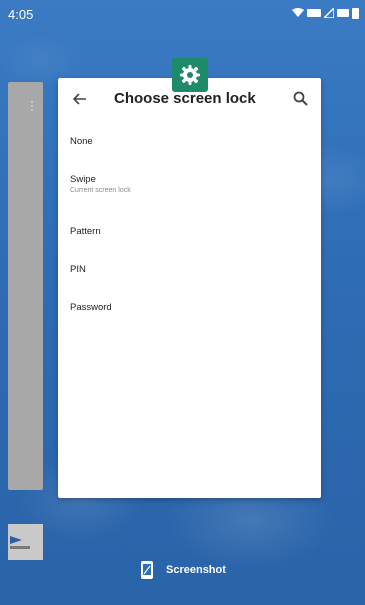  I want to click on screenshot-label: Screenshot, so click(196, 570).